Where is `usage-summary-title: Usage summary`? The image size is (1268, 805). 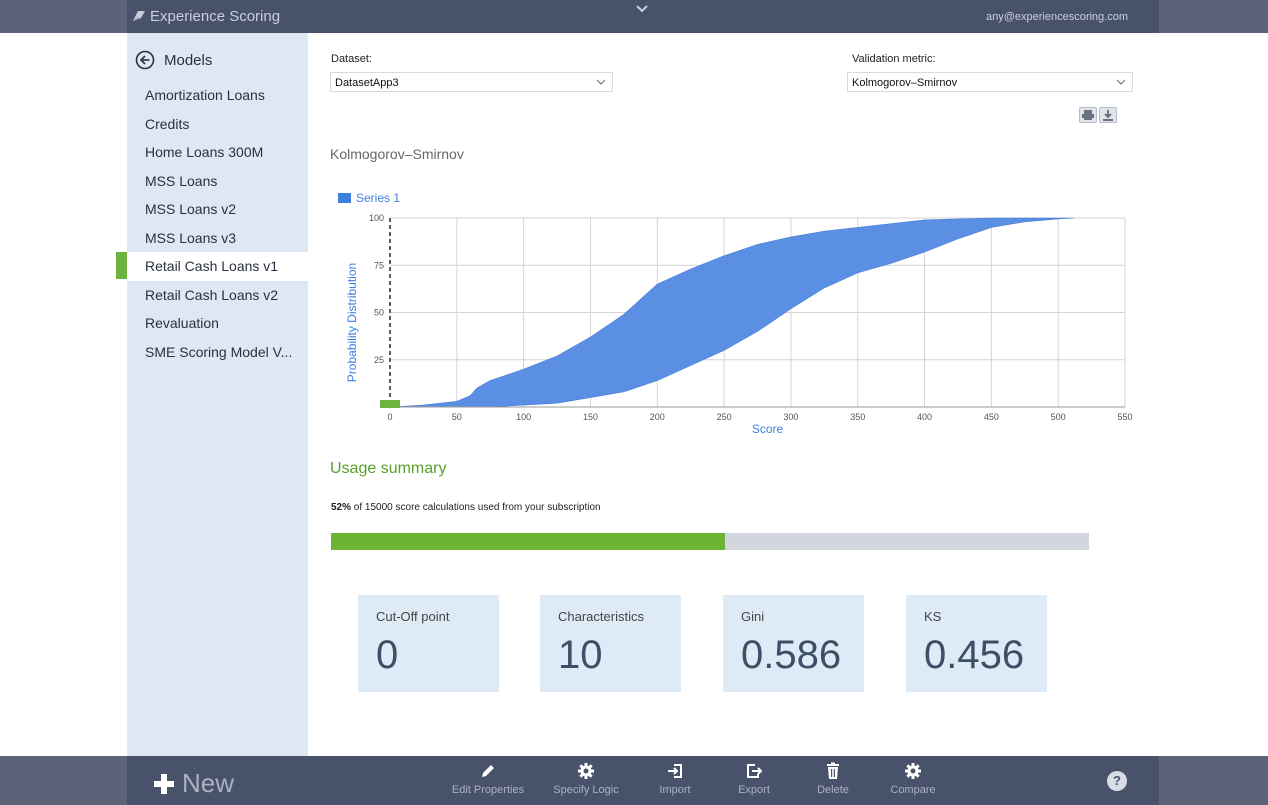
usage-summary-title: Usage summary is located at coordinates (388, 468).